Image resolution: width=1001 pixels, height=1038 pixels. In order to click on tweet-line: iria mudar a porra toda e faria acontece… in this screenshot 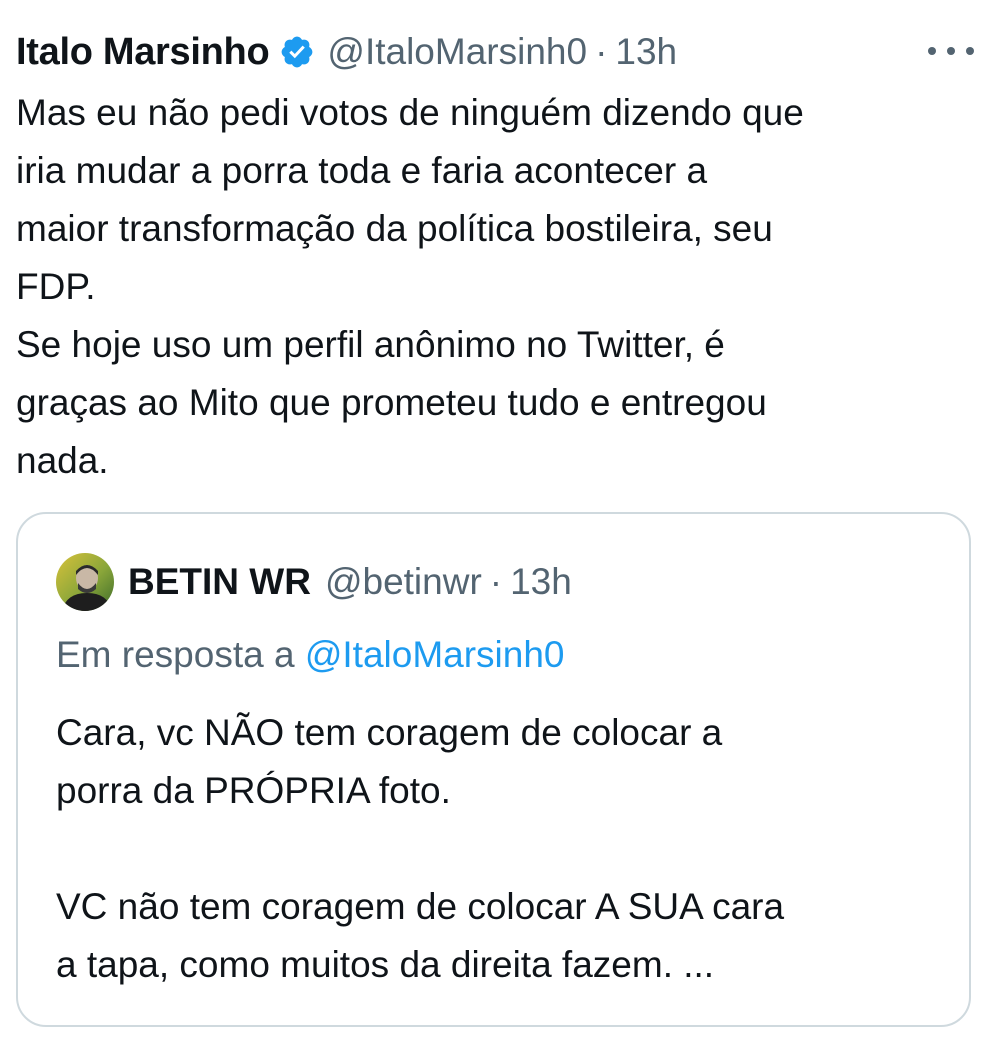, I will do `click(362, 170)`.